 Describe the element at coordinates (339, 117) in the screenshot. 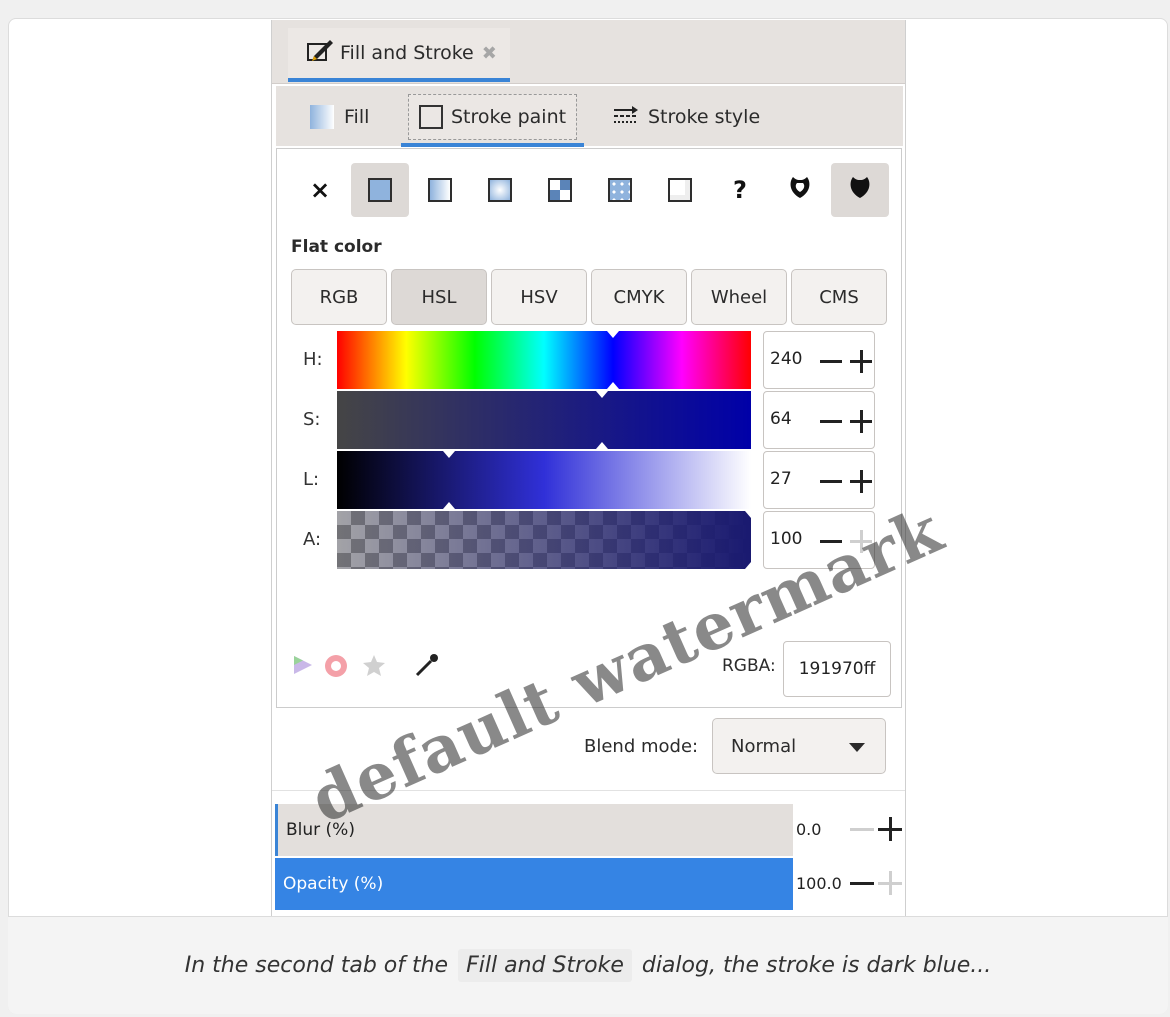

I see `tab-fill: Fill` at that location.